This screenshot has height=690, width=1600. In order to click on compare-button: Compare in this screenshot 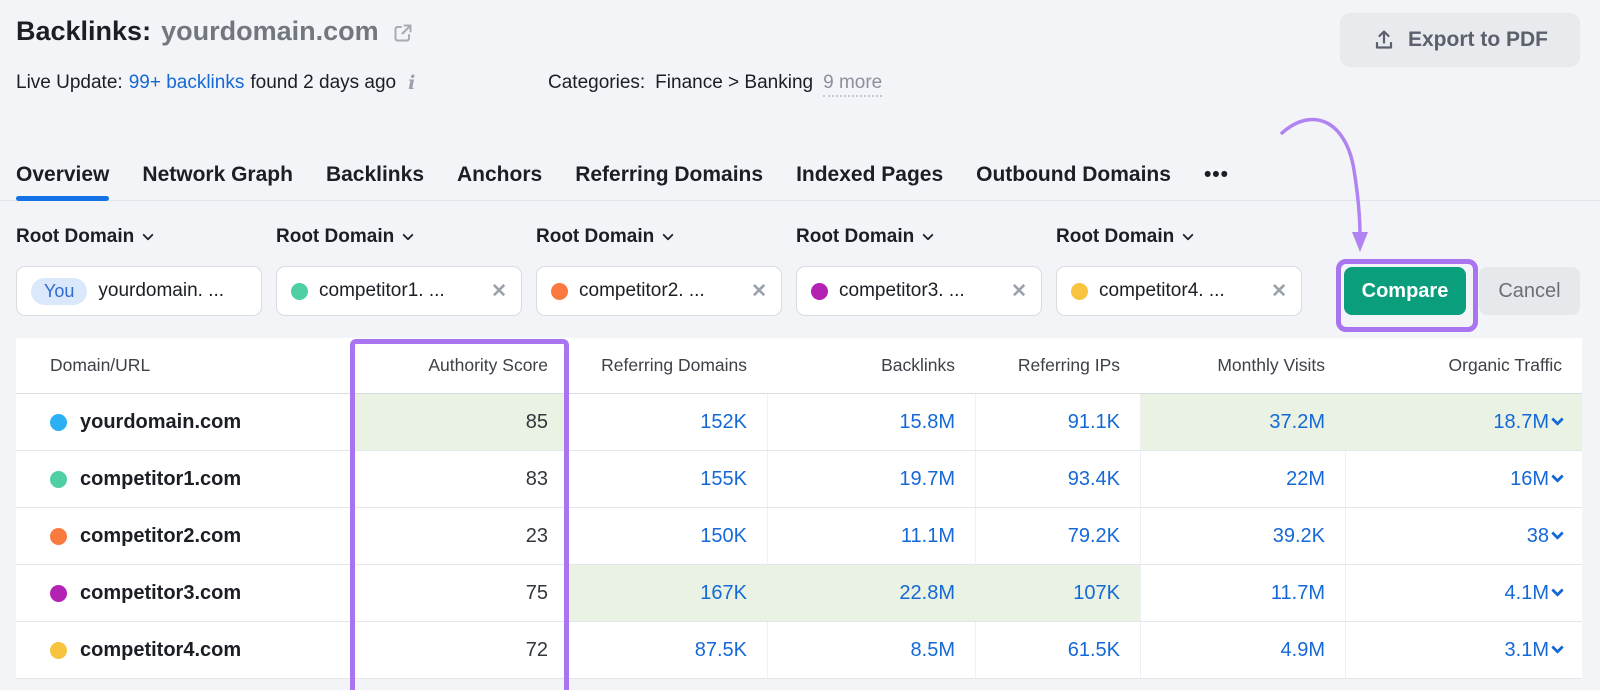, I will do `click(1405, 291)`.